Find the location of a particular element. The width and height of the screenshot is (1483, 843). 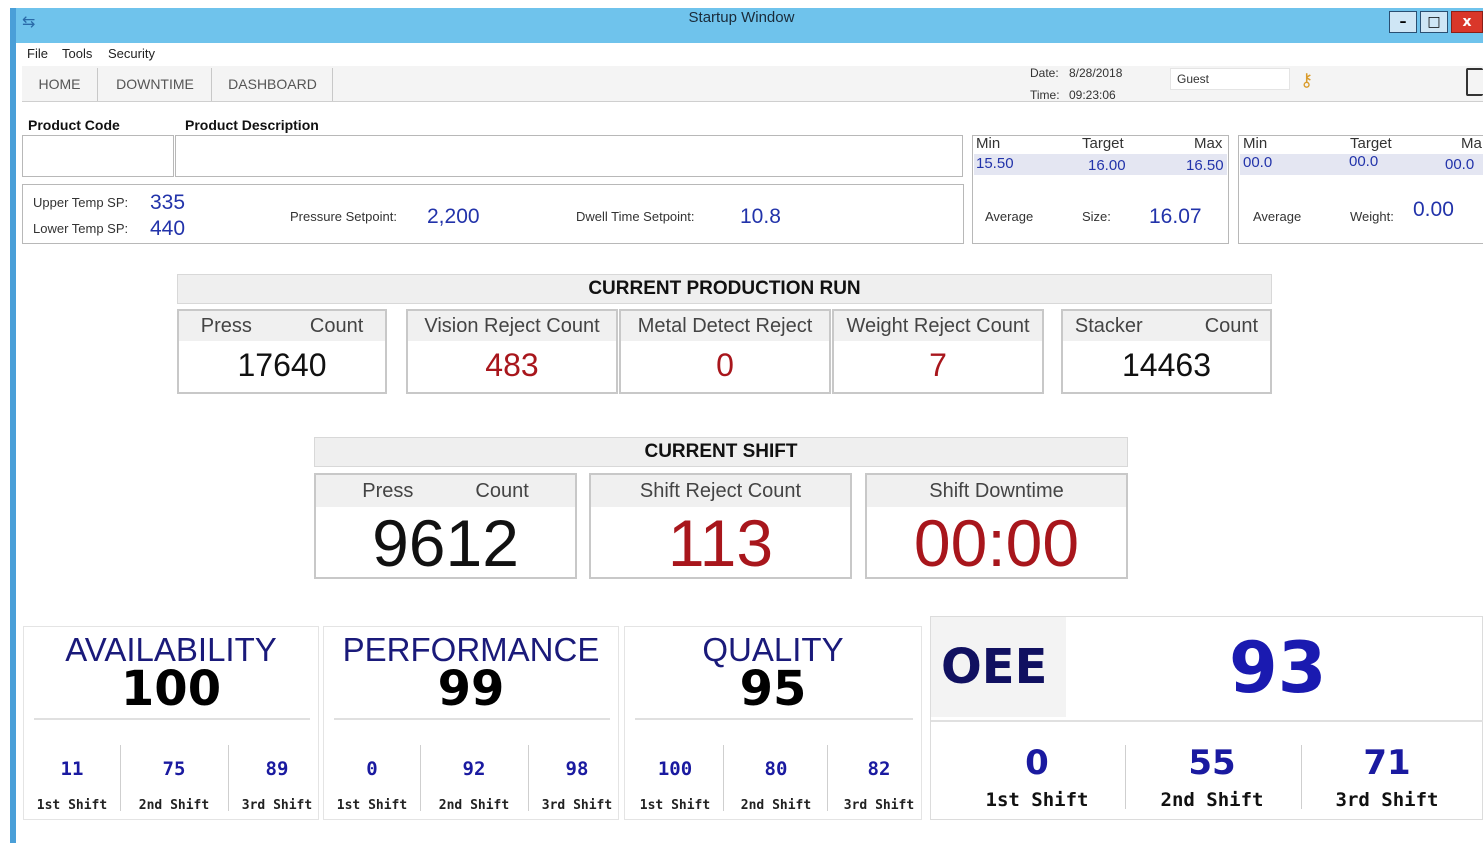

lower-temp-value: 440 is located at coordinates (168, 228).